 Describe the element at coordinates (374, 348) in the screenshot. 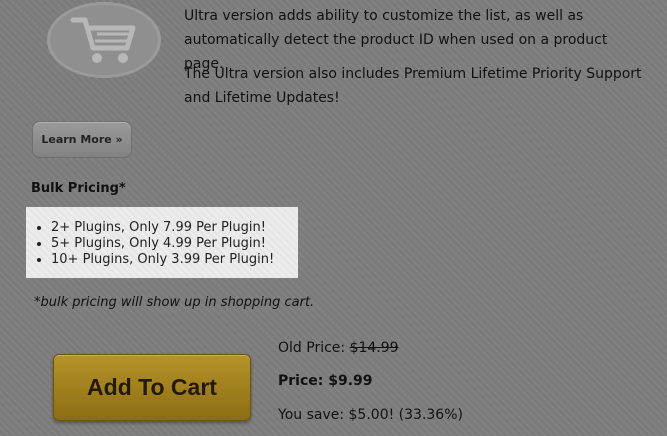

I see `old-price-value: $14.99` at that location.